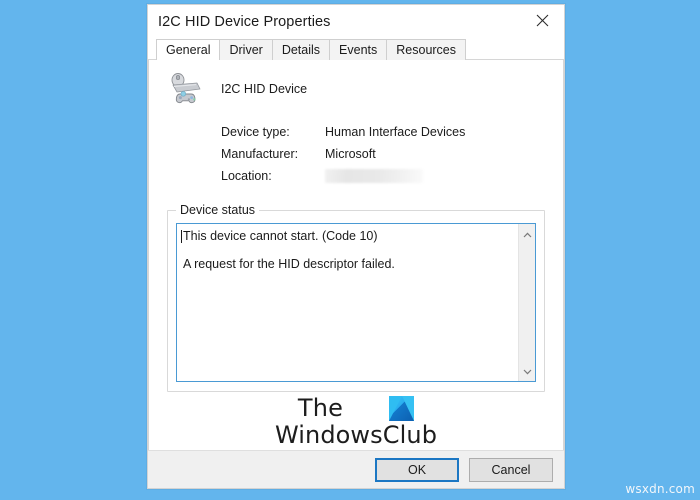  I want to click on text-caret, so click(181, 236).